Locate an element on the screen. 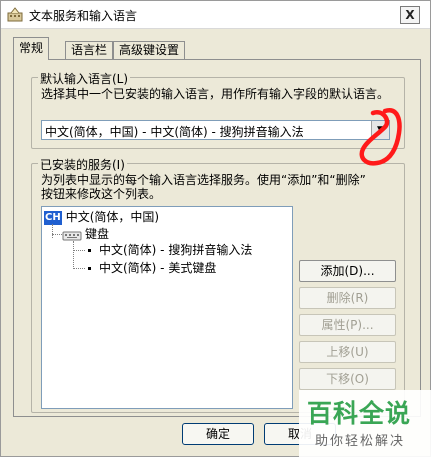 This screenshot has height=458, width=431. default-language-description: 选择其中一个已安装的输入语言，用作所有输入字段的默认语言。 is located at coordinates (215, 94).